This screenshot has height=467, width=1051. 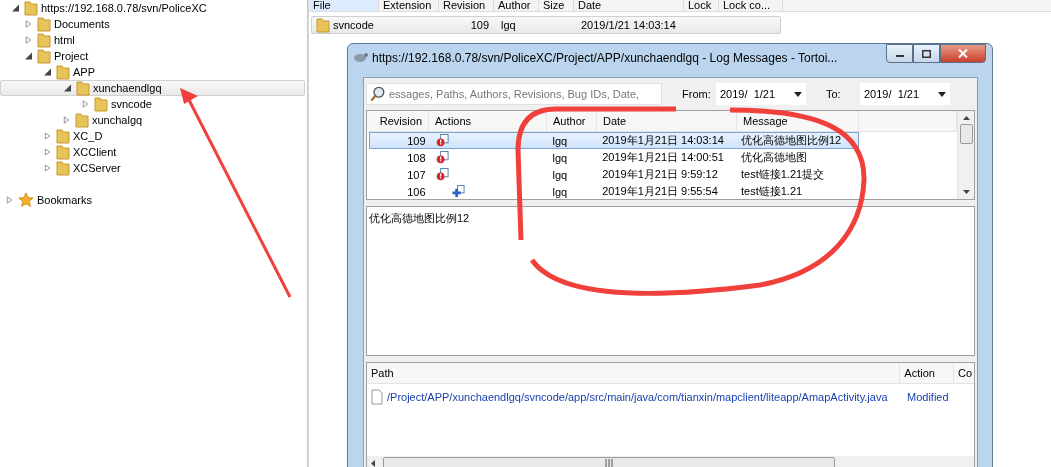 What do you see at coordinates (378, 94) in the screenshot?
I see `search-icon` at bounding box center [378, 94].